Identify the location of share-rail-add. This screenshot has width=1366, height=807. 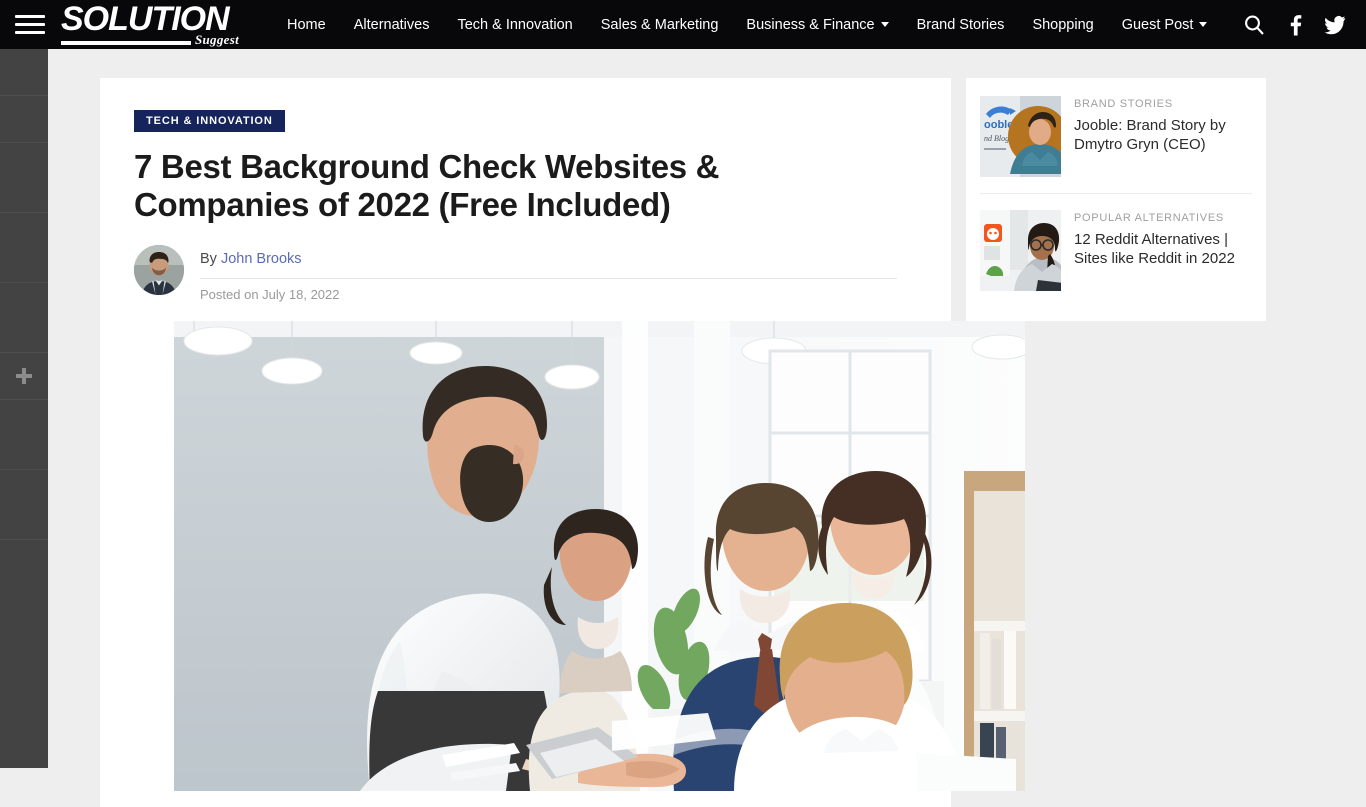
(24, 376).